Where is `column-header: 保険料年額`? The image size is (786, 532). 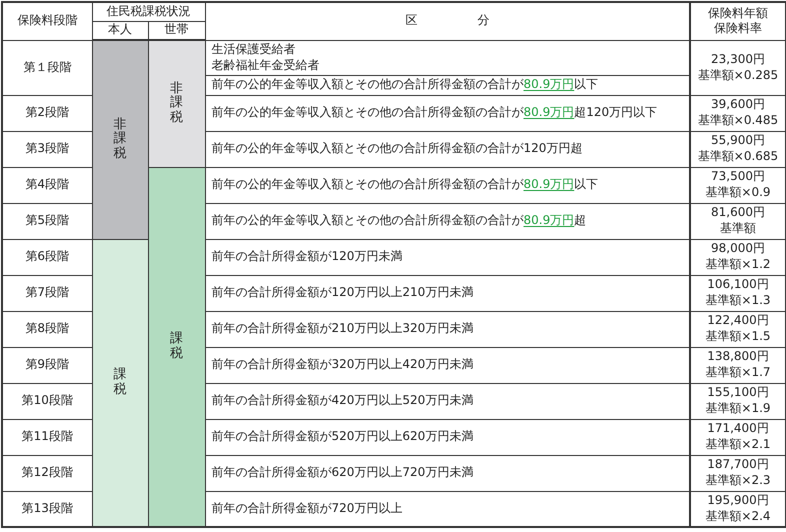
column-header: 保険料年額 is located at coordinates (738, 14).